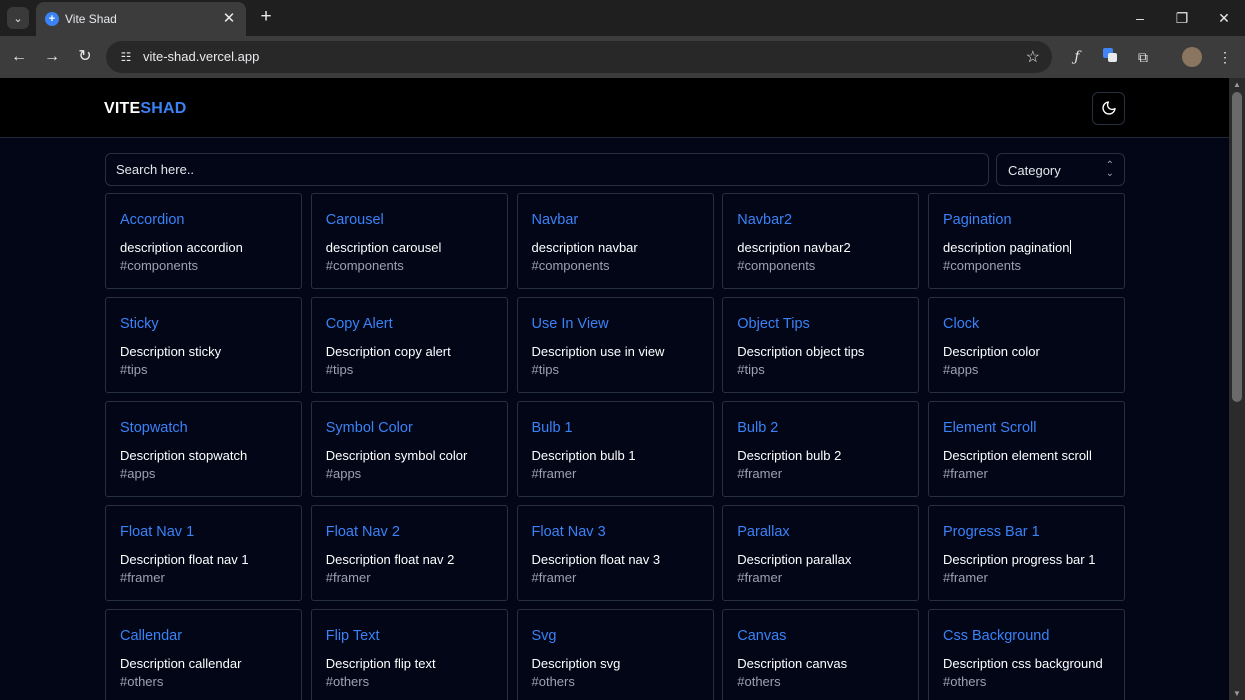  Describe the element at coordinates (1077, 57) in the screenshot. I see `function-icon: ƒ` at that location.